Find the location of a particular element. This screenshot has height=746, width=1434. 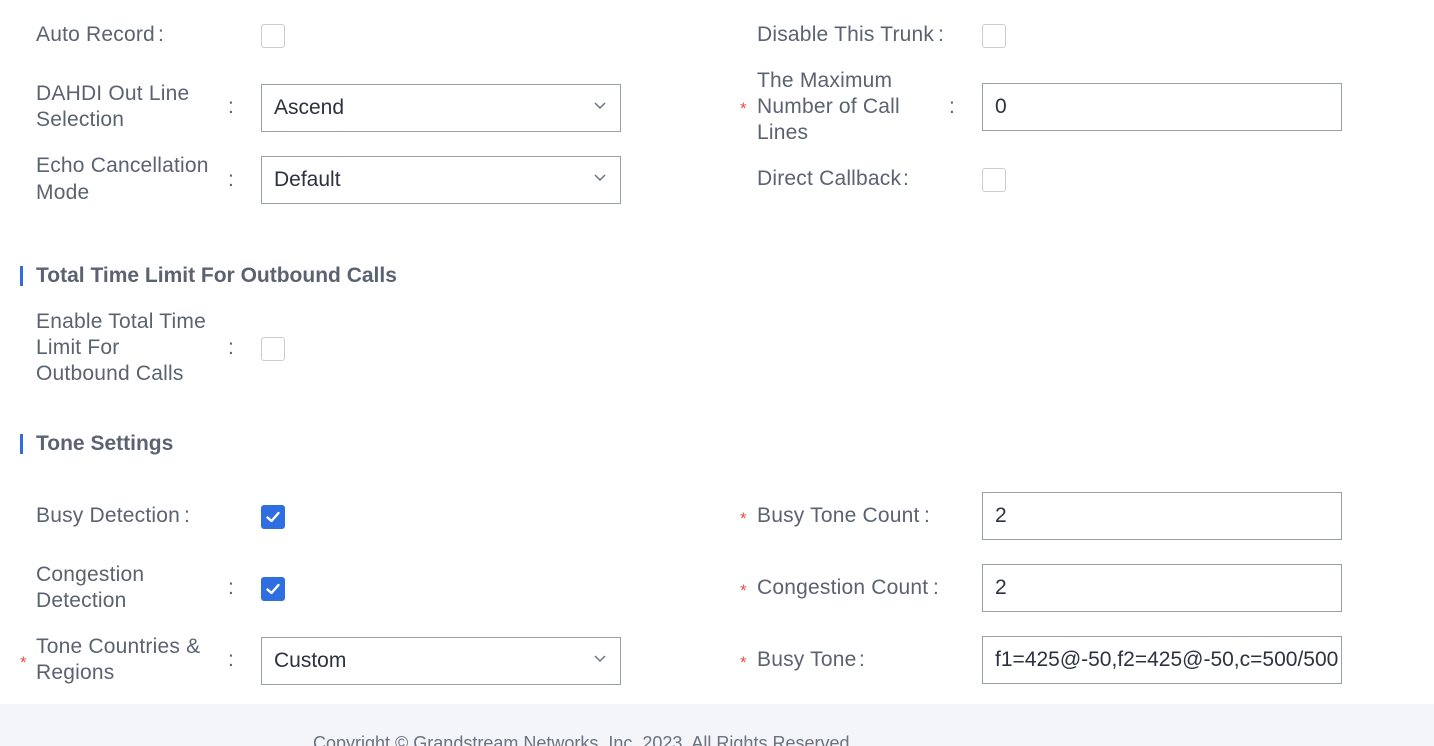

max-call-lines-label-3: Lines is located at coordinates (783, 132).